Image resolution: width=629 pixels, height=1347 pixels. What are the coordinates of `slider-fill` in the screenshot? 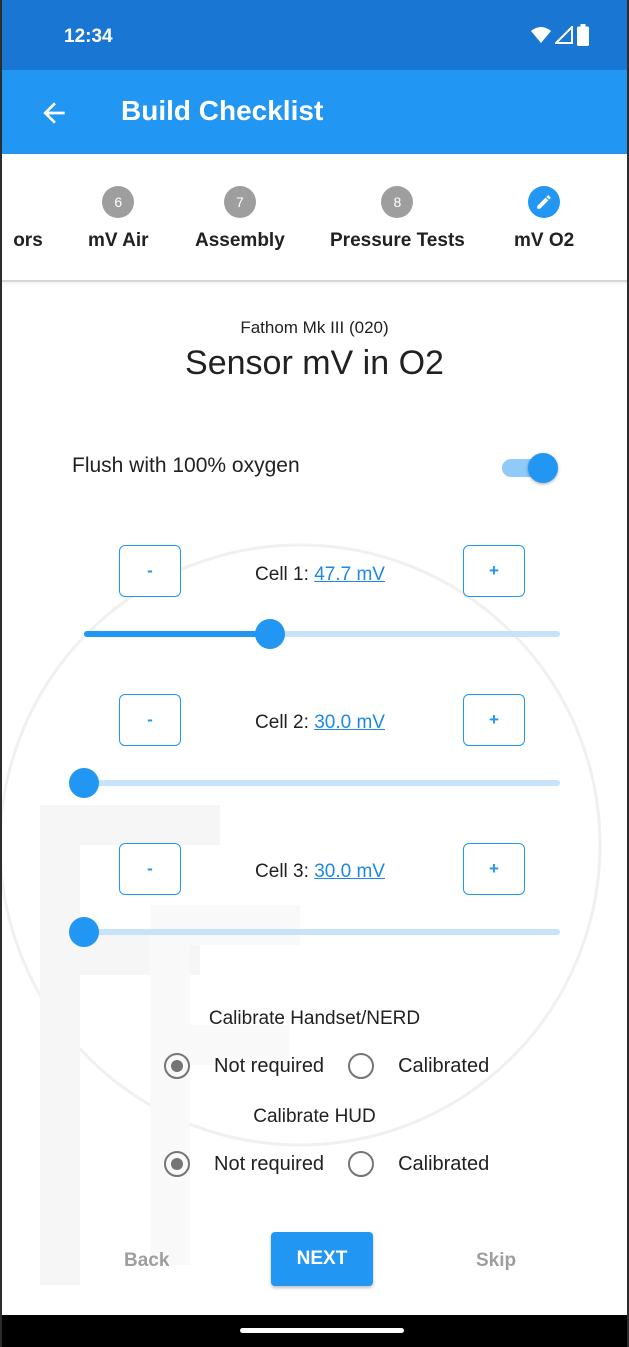 It's located at (177, 634).